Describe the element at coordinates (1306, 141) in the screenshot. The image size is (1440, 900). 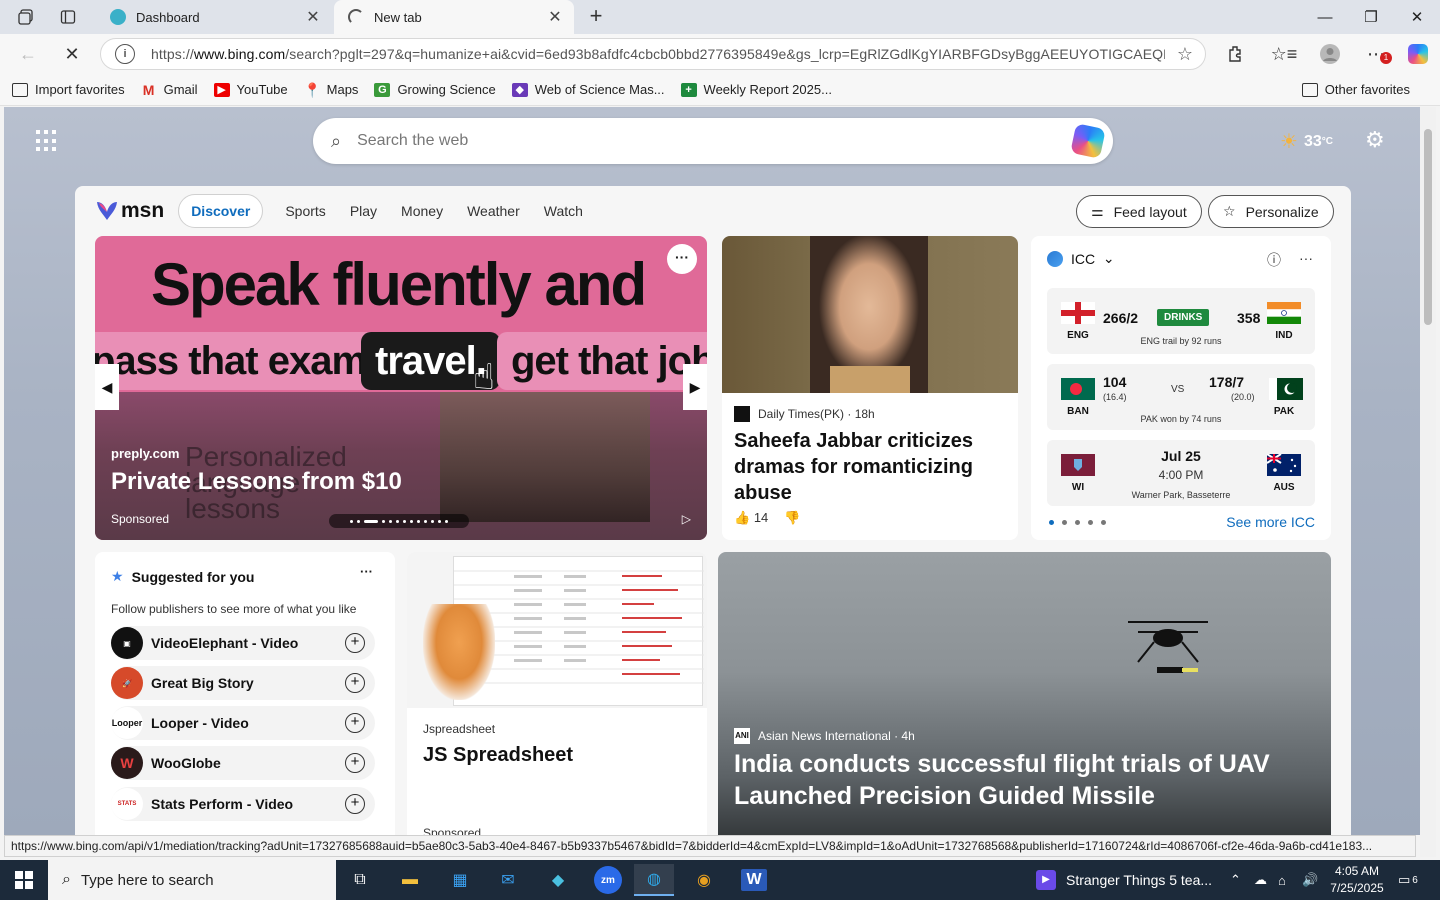
I see `weather-widget: ☀ 33 °C` at that location.